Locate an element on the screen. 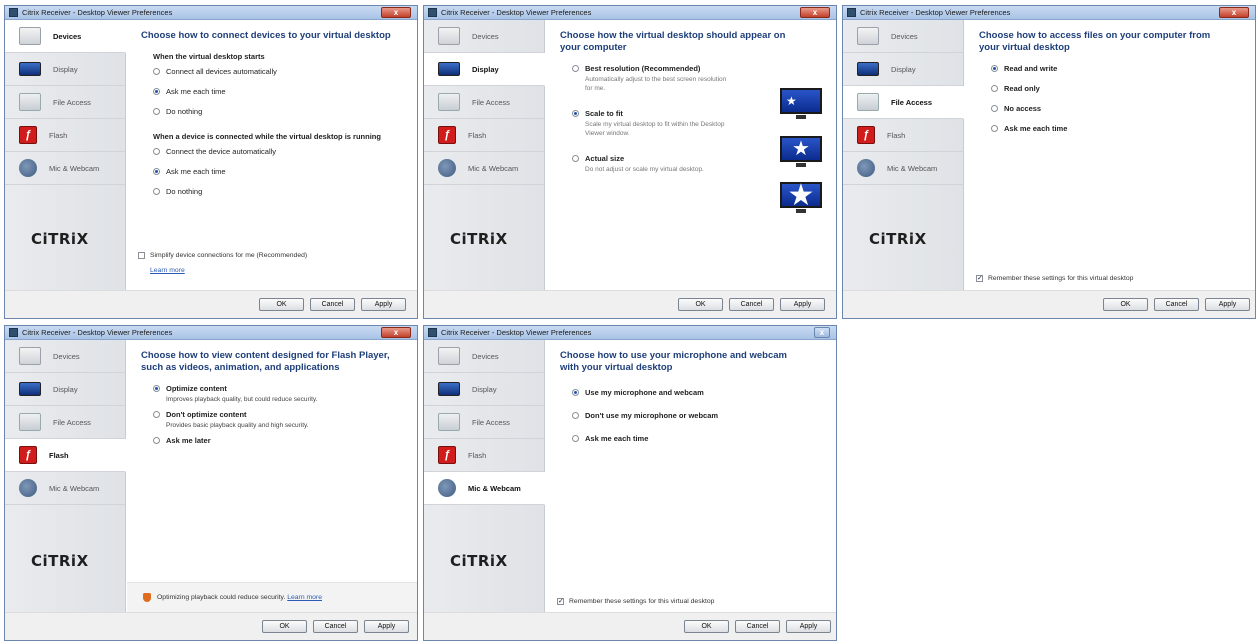 The image size is (1258, 644). checkbox is located at coordinates (141, 255).